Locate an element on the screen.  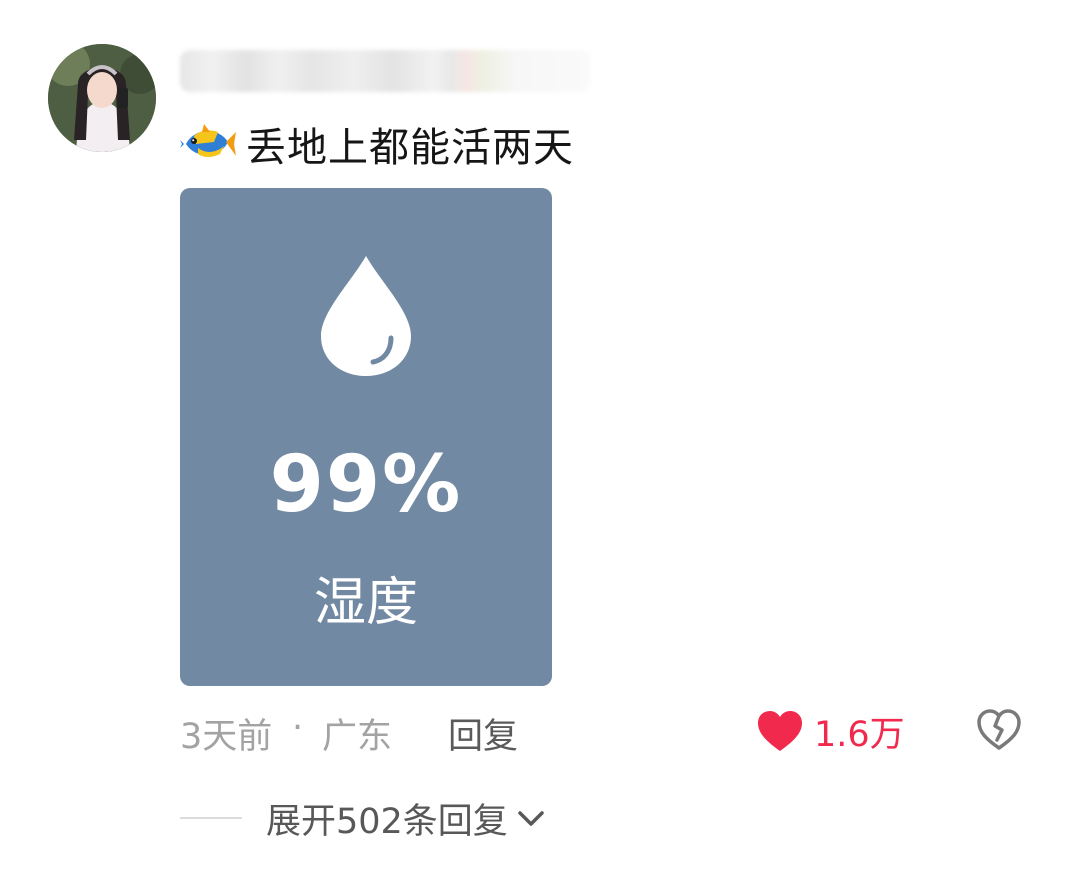
avatar-image is located at coordinates (102, 98).